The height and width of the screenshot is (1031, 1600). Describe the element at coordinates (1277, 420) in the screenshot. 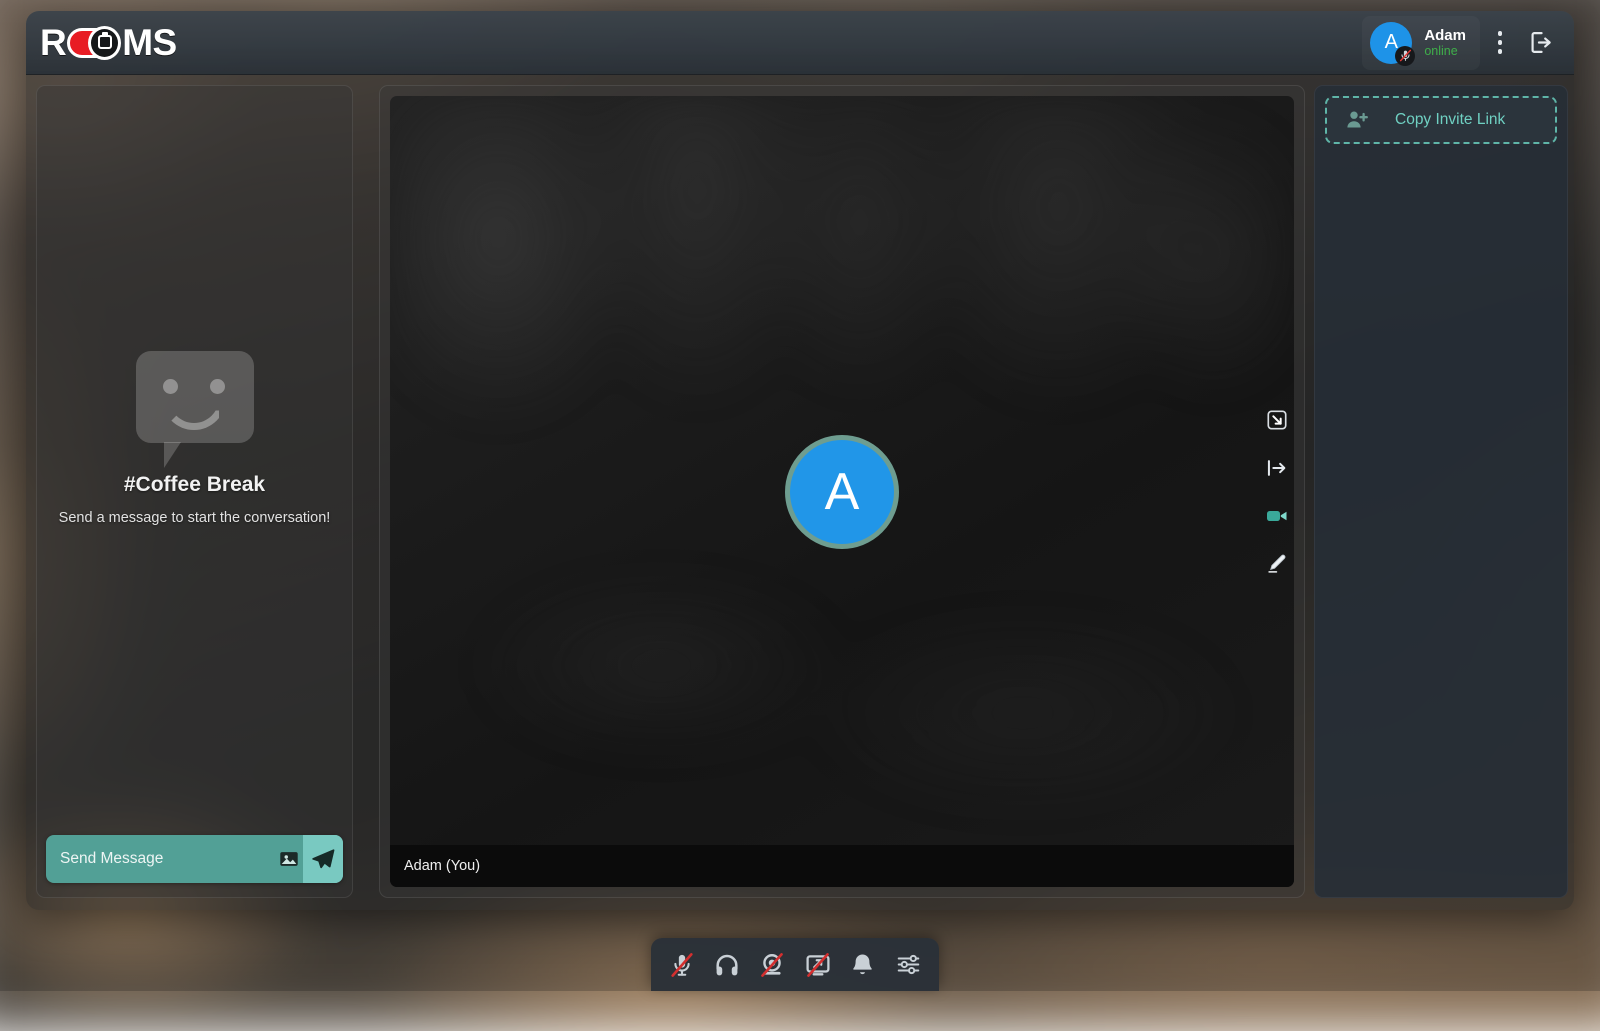

I see `resize-collapse-button` at that location.